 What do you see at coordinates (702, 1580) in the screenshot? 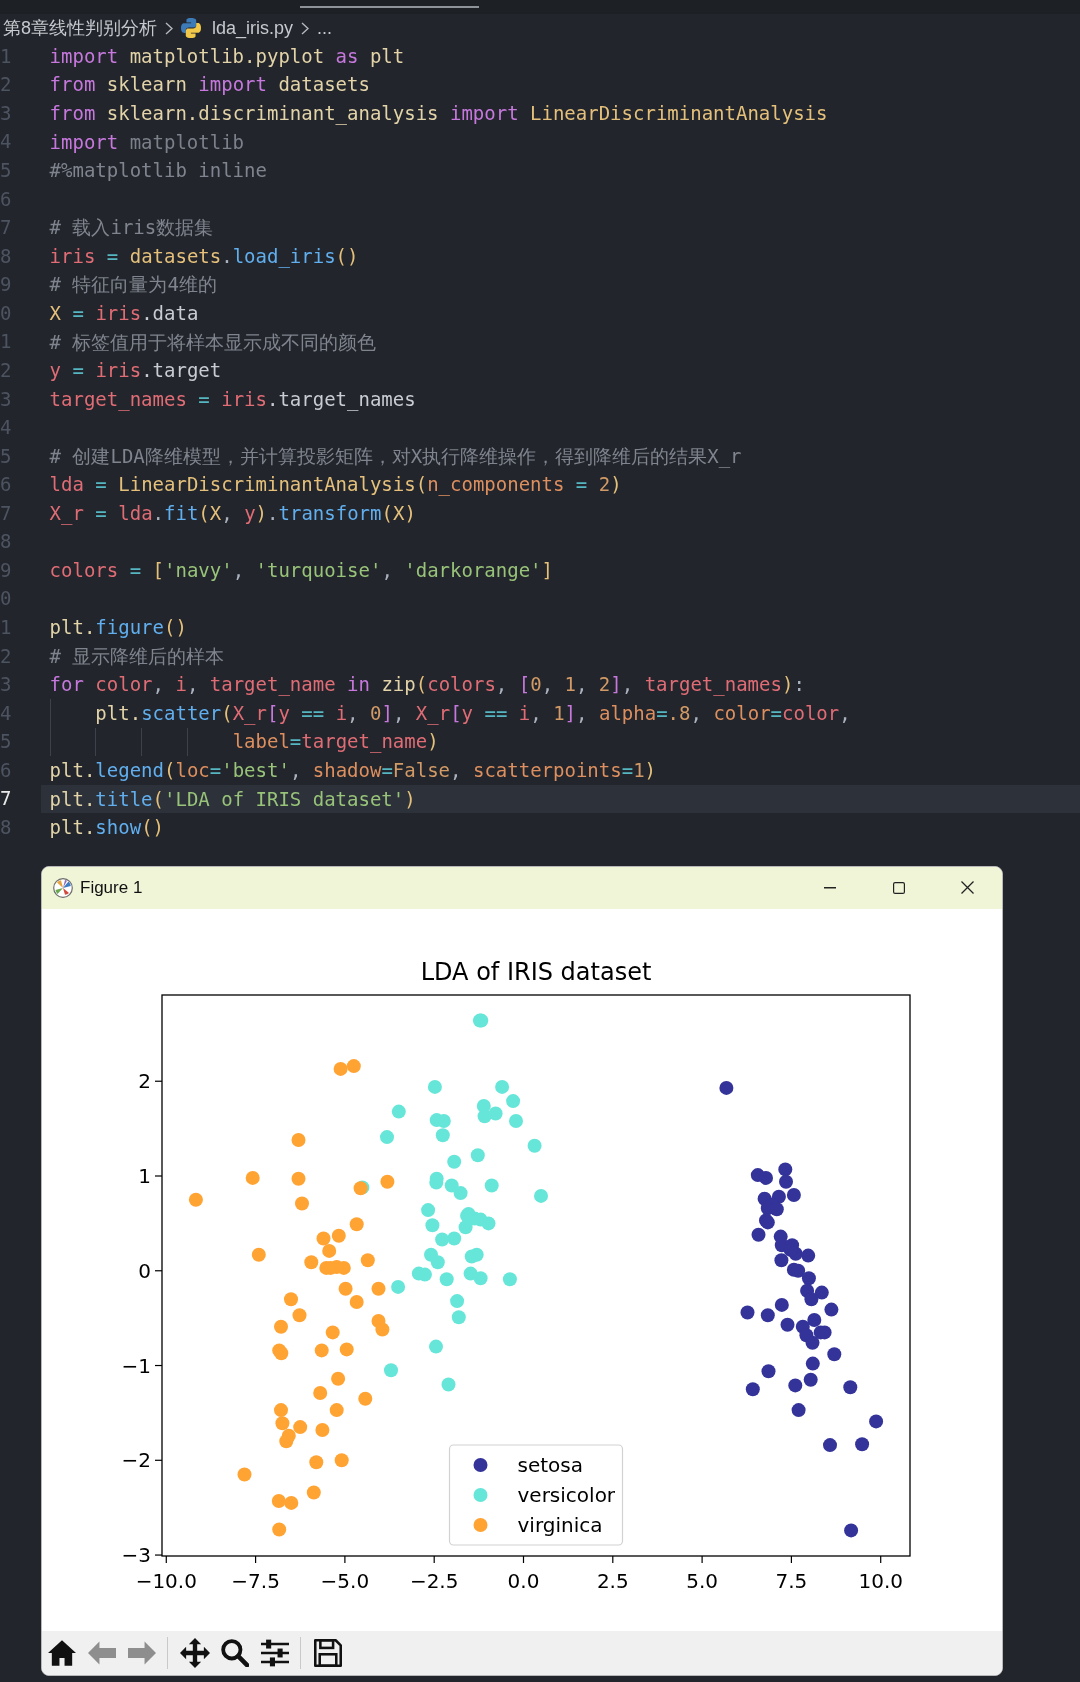
I see `x-tick-label: 5.0` at bounding box center [702, 1580].